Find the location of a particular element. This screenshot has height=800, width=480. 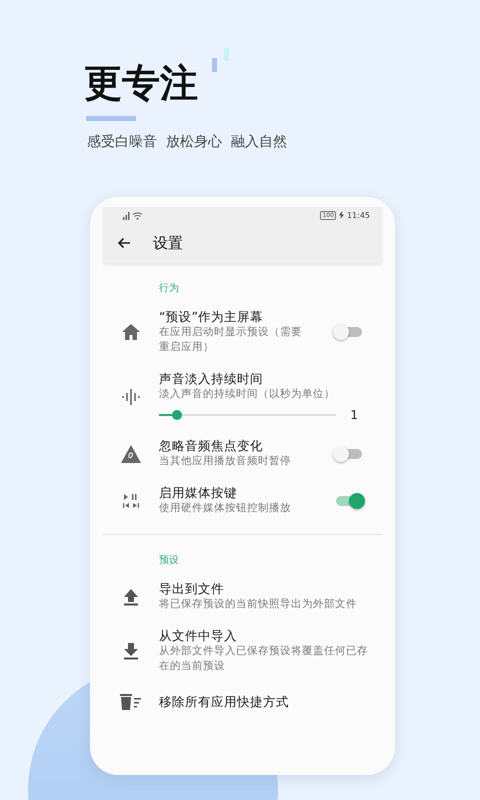

media-controls-icon is located at coordinates (131, 501).